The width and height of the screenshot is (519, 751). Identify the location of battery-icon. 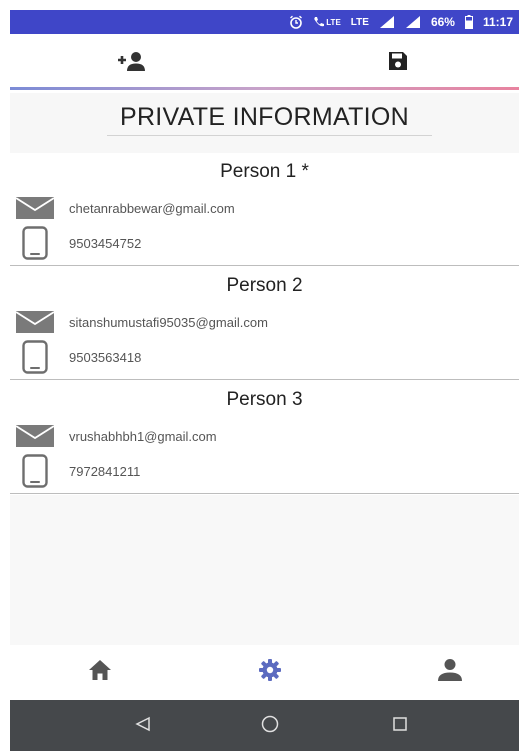
(468, 22).